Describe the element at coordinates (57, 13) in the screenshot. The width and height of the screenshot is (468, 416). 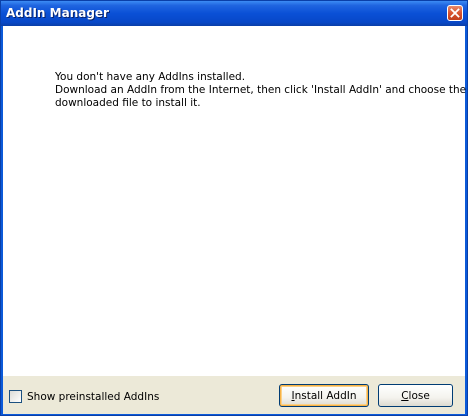
I see `window-title: AddIn Manager` at that location.